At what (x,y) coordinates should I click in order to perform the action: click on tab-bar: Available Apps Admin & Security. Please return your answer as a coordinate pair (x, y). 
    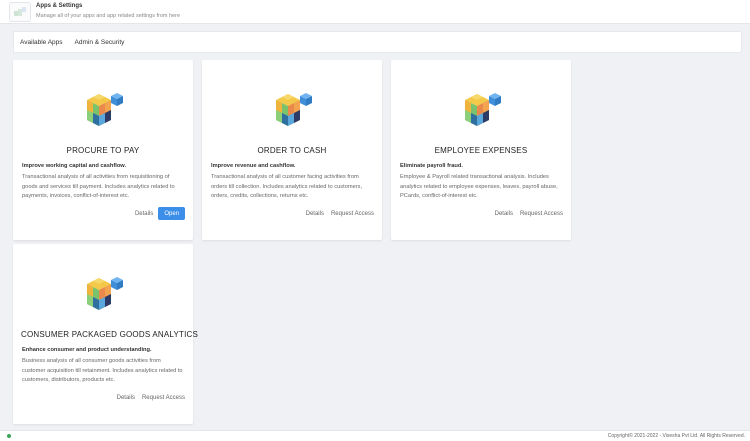
    Looking at the image, I should click on (377, 42).